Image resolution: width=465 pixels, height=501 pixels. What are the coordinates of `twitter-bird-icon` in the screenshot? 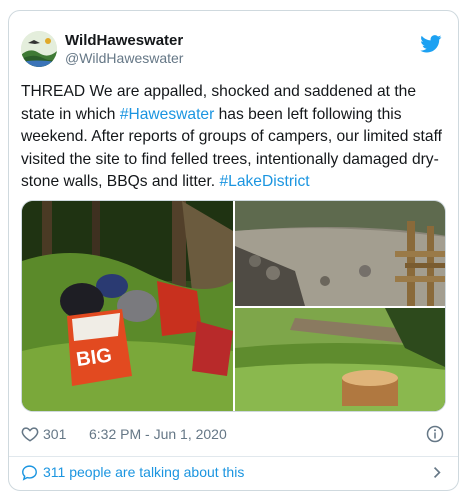 It's located at (431, 44).